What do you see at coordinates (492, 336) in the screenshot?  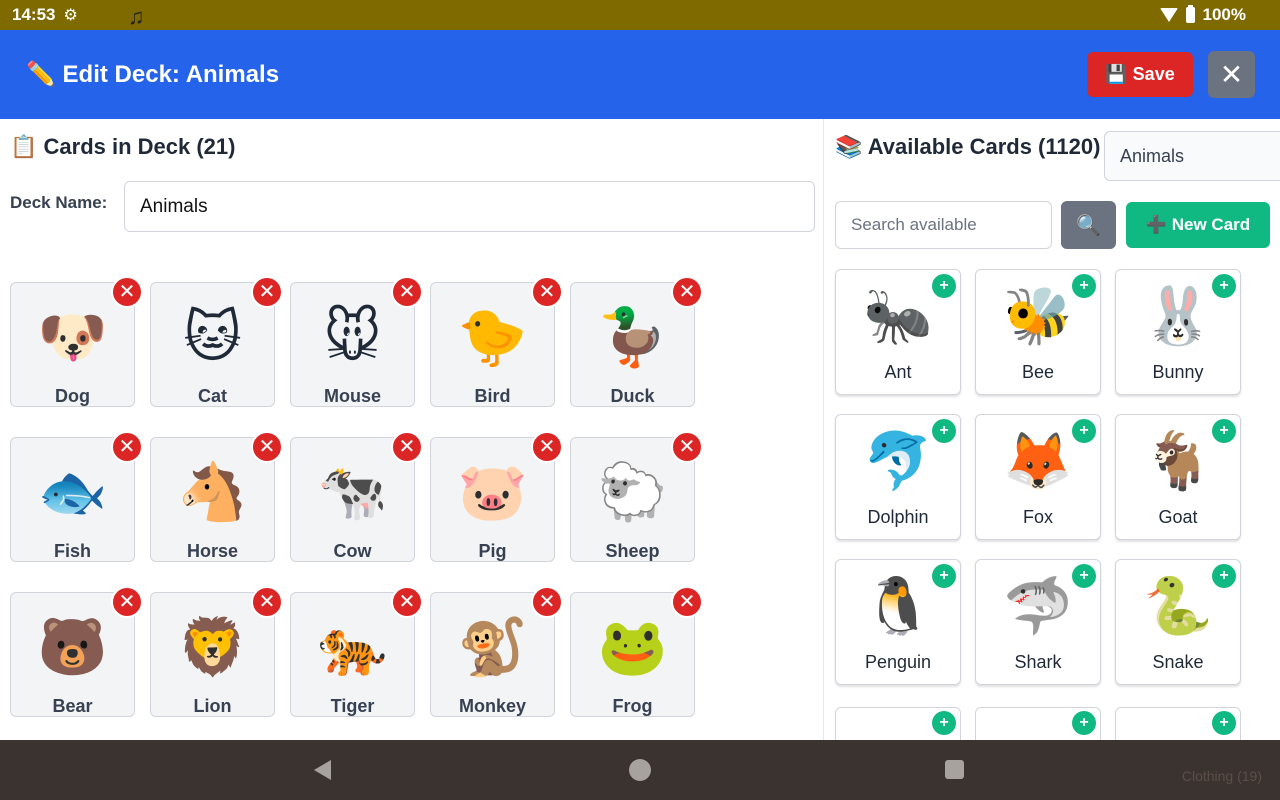 I see `bird-icon: 🐤` at bounding box center [492, 336].